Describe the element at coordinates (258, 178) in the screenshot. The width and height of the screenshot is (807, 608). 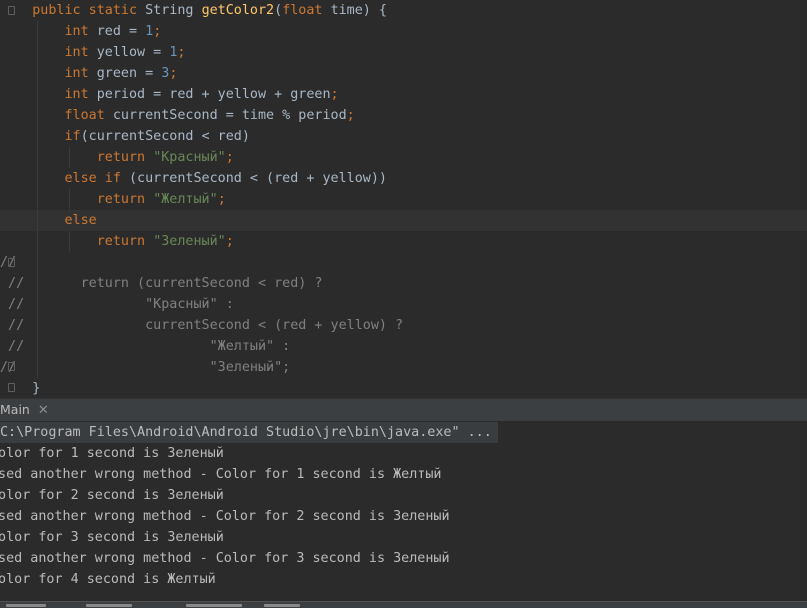
I see `code-token: (currentSecond < (red + yellow))` at that location.